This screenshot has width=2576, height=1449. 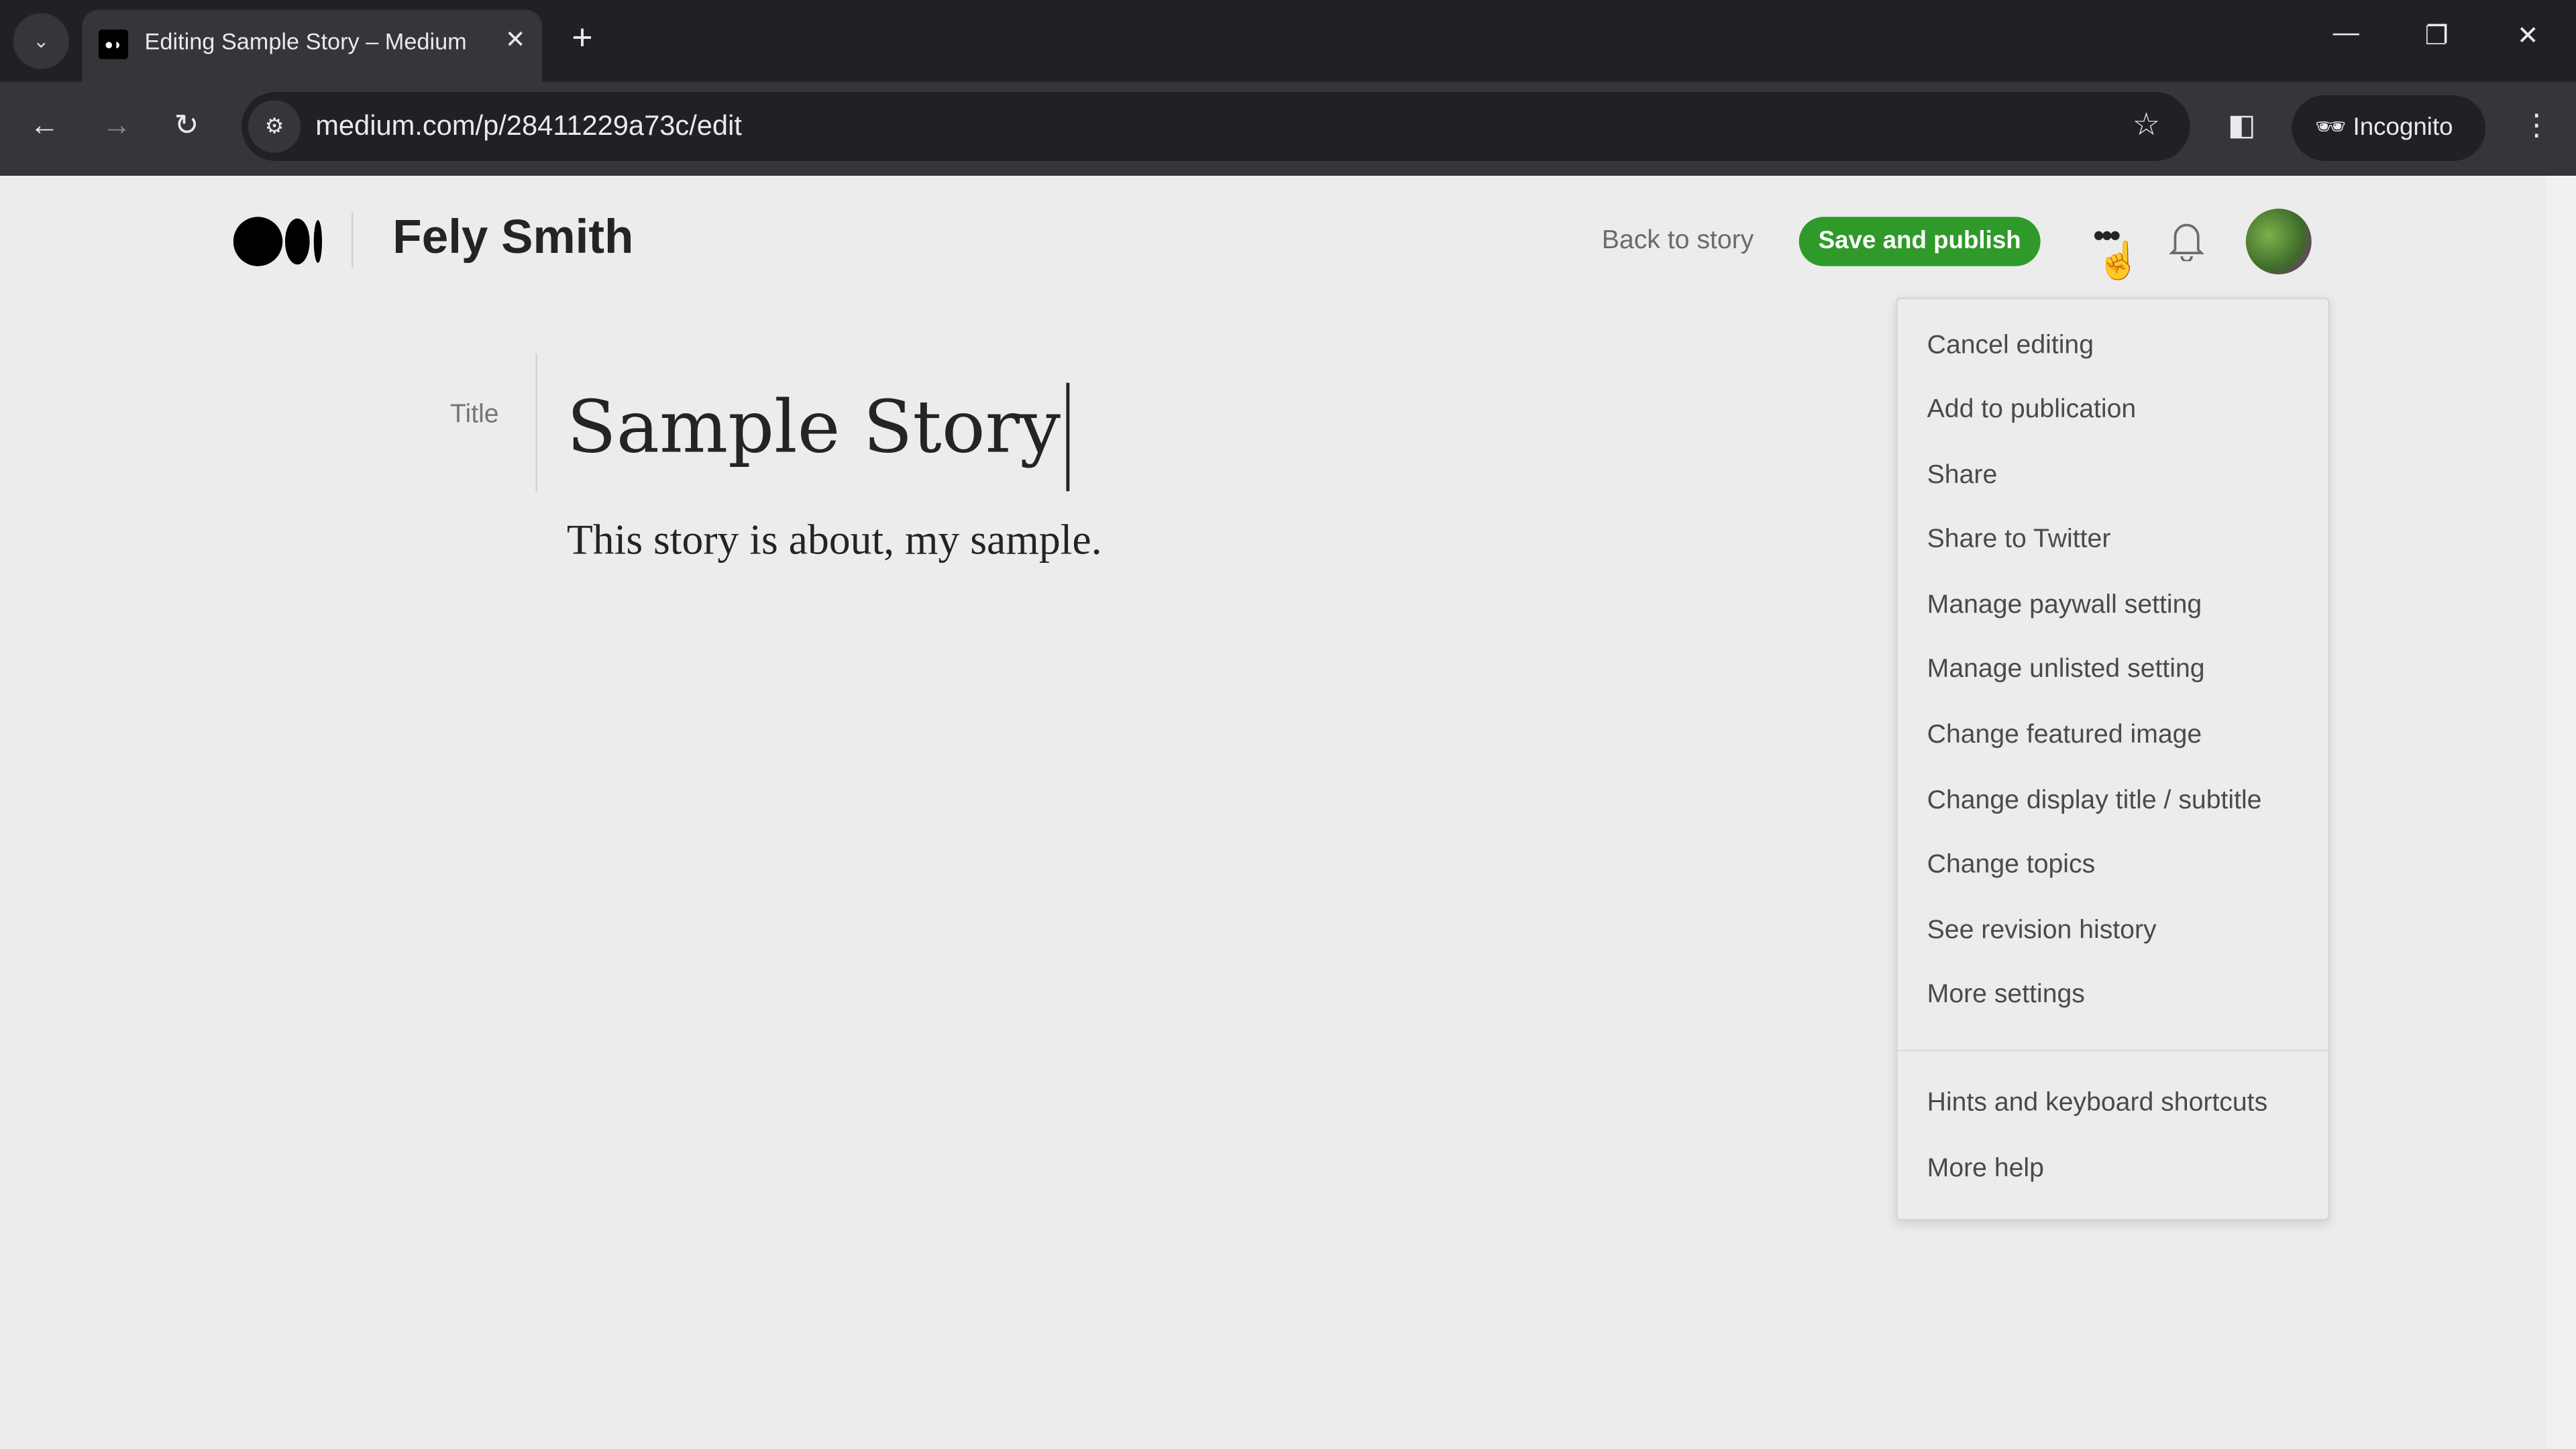 What do you see at coordinates (2437, 35) in the screenshot?
I see `restore-icon: ❐` at bounding box center [2437, 35].